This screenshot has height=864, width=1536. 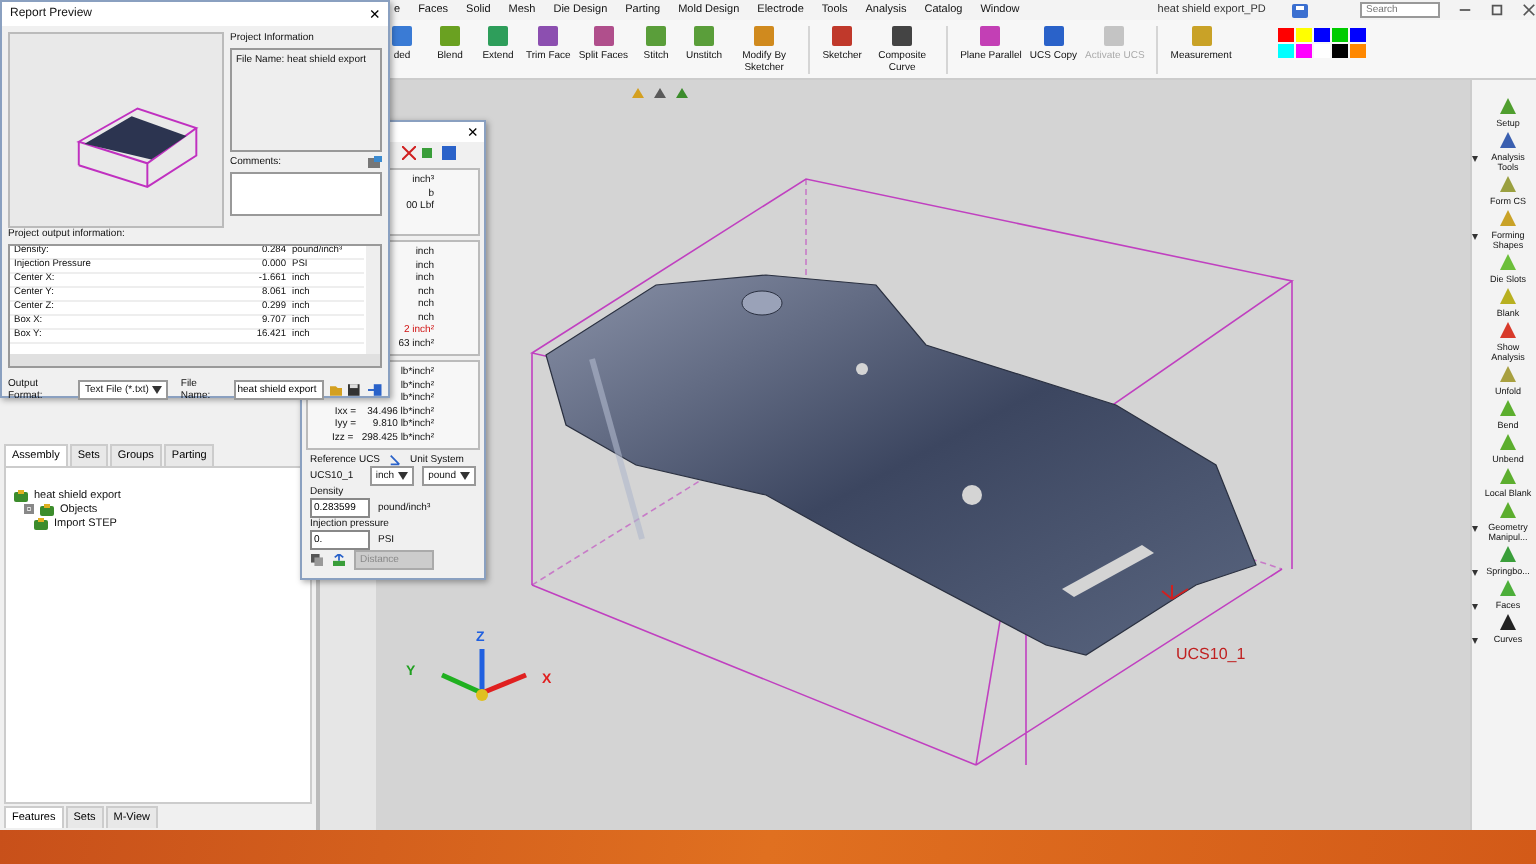 What do you see at coordinates (1211, 654) in the screenshot?
I see `ucs-label: UCS10_1` at bounding box center [1211, 654].